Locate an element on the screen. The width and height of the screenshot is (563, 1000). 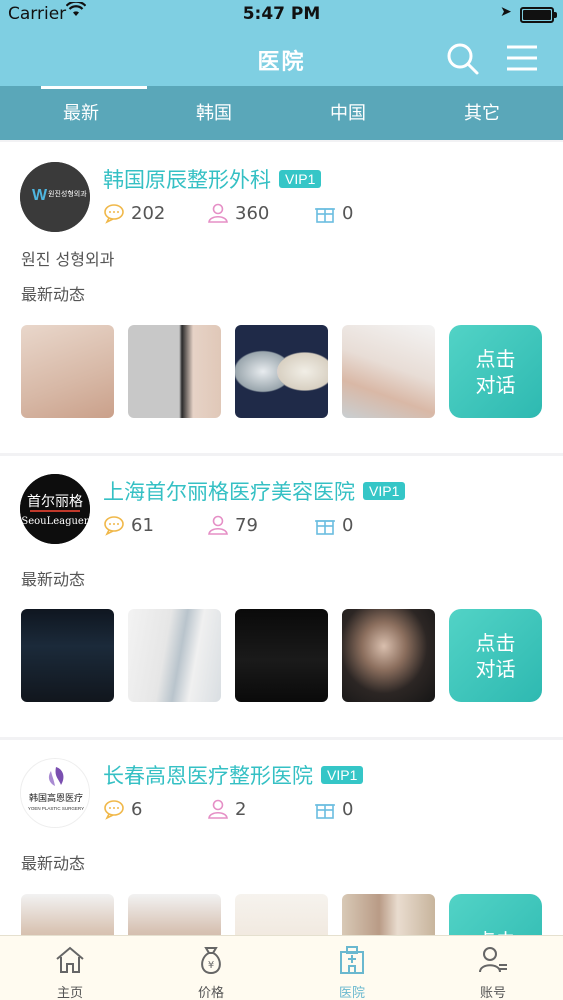
money-bag-icon: ¥ is located at coordinates (211, 961).